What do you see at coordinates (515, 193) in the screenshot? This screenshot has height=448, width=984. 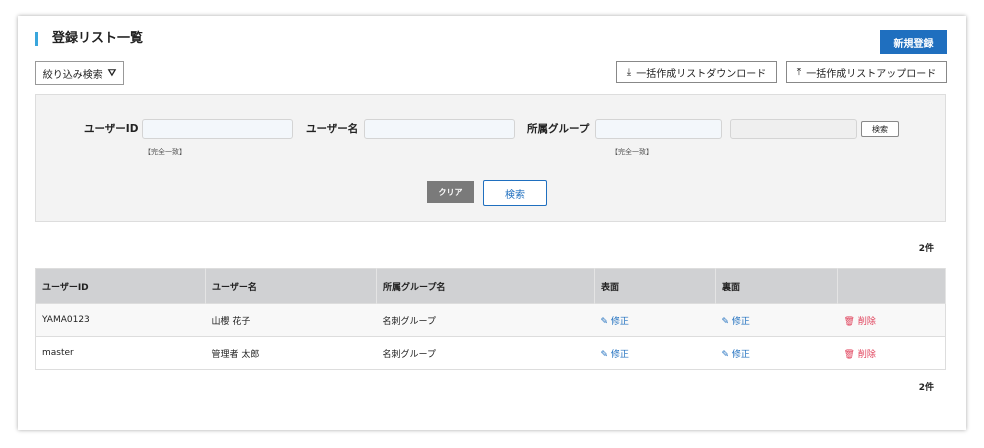 I see `search-button: 検索` at bounding box center [515, 193].